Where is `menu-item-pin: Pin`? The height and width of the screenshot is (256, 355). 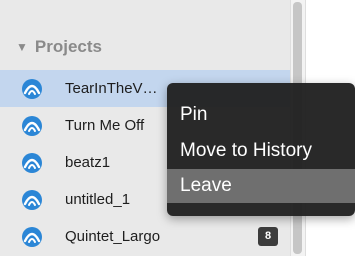 menu-item-pin: Pin is located at coordinates (261, 115).